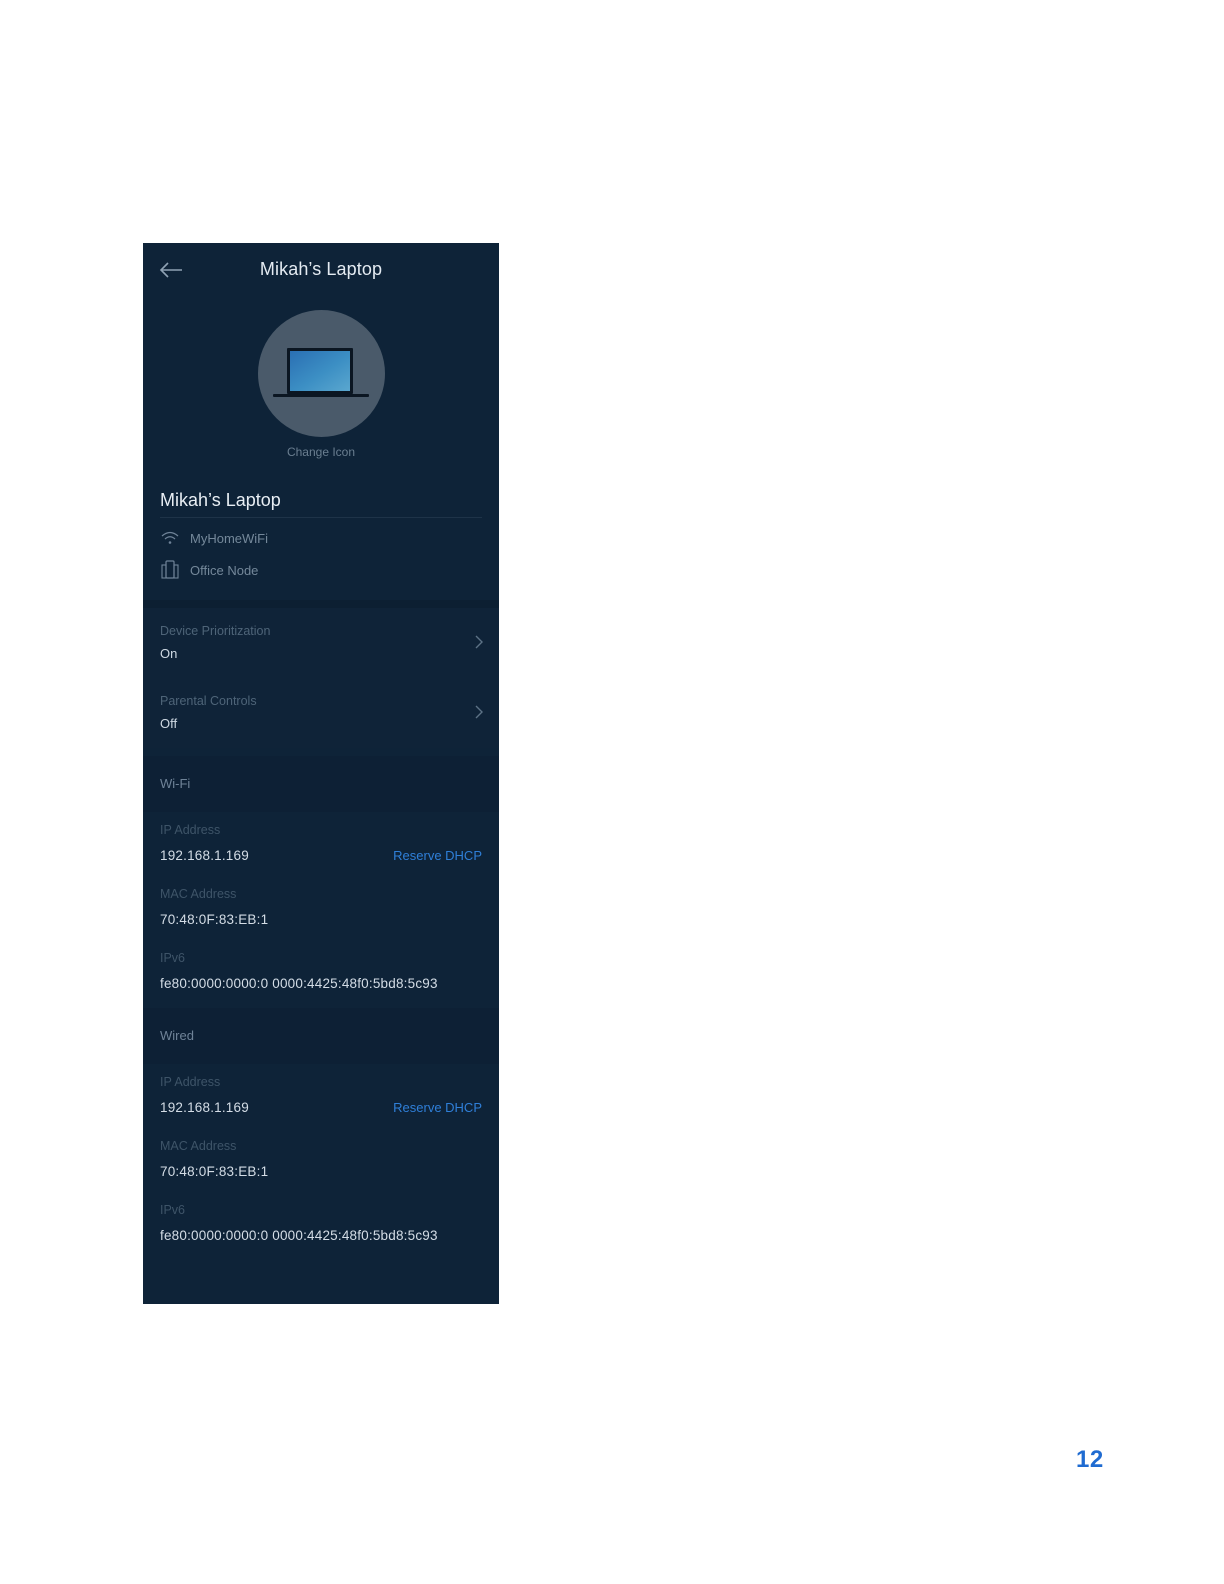 The width and height of the screenshot is (1224, 1584). What do you see at coordinates (321, 1036) in the screenshot?
I see `wired-section-header: Wired` at bounding box center [321, 1036].